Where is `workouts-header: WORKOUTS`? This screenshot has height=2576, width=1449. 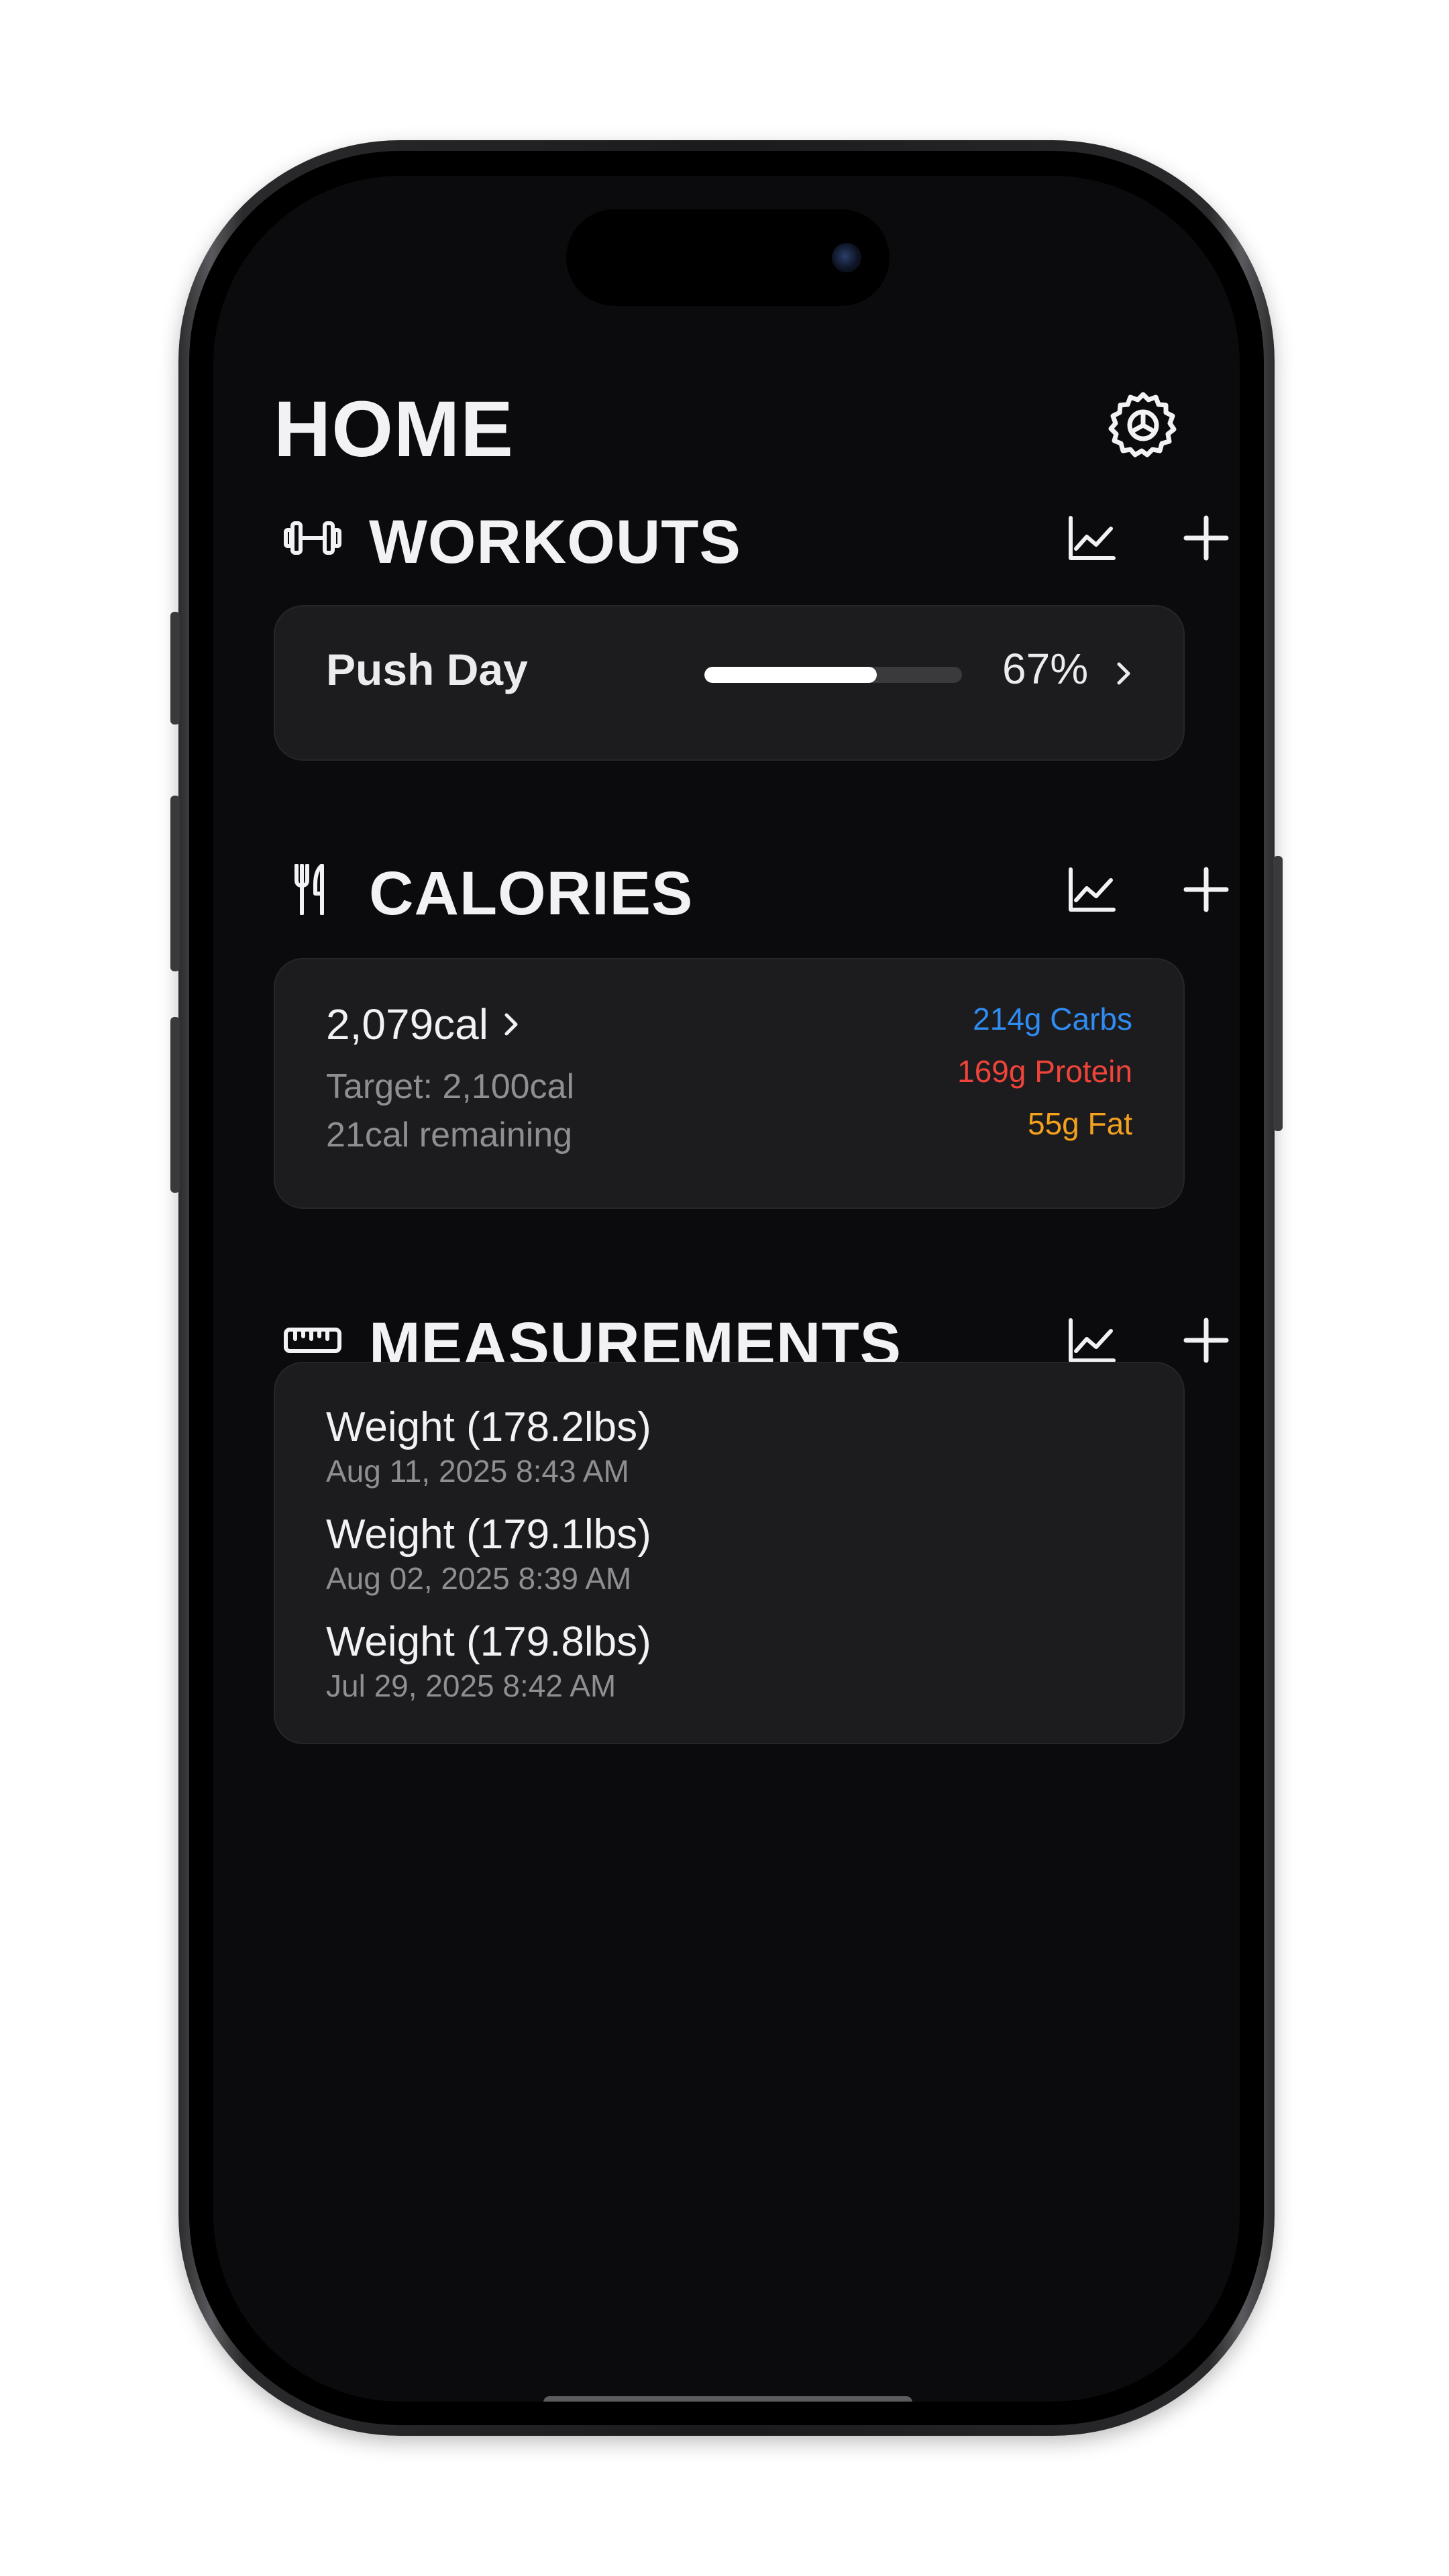
workouts-header: WORKOUTS is located at coordinates (751, 538).